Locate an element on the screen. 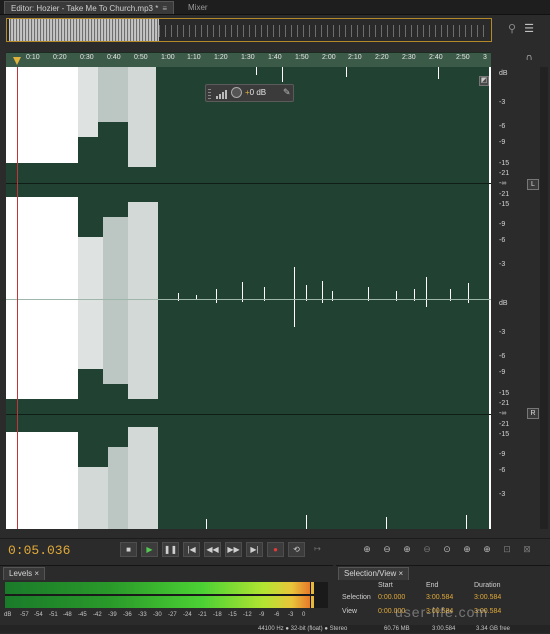  ruler-tick: 1:30 is located at coordinates (248, 57).